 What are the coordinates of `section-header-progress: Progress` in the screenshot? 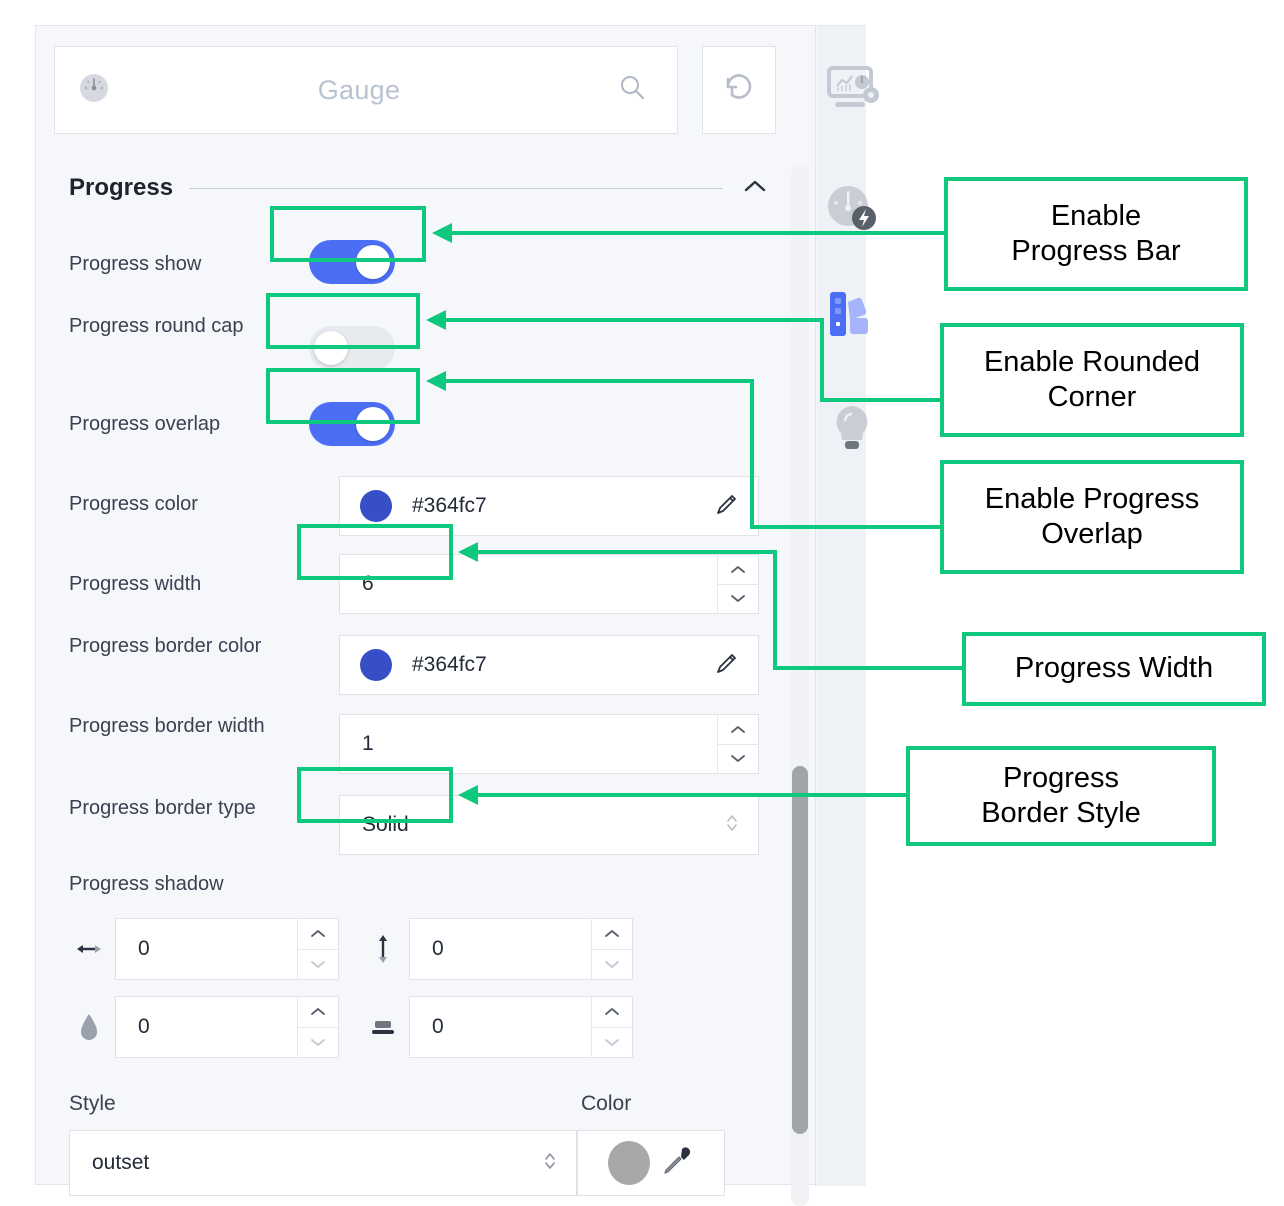 It's located at (419, 188).